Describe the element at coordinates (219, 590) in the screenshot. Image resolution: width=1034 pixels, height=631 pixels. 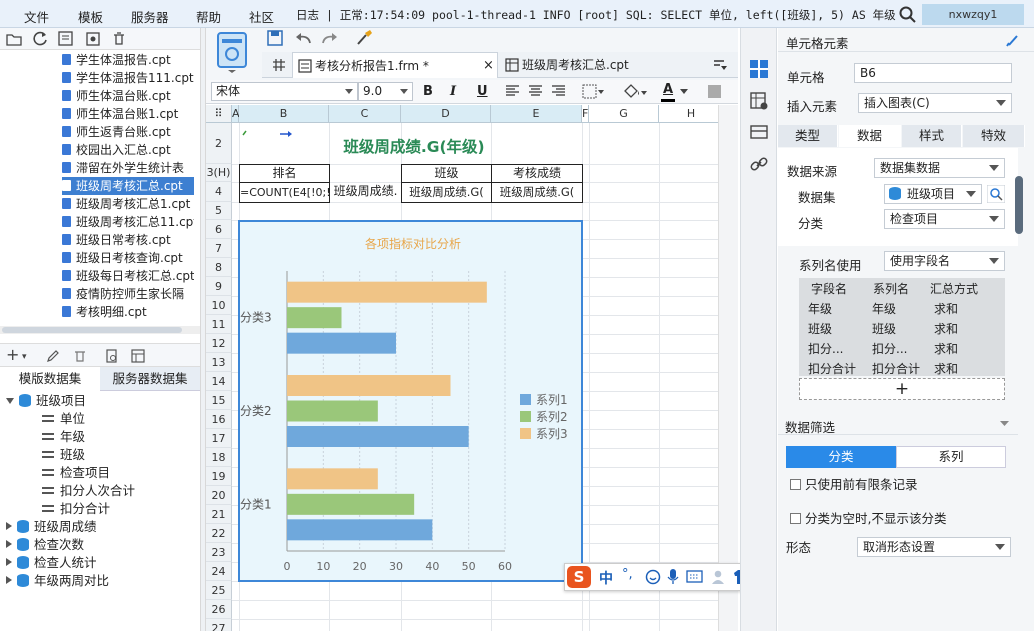
I see `row-header: 25` at that location.